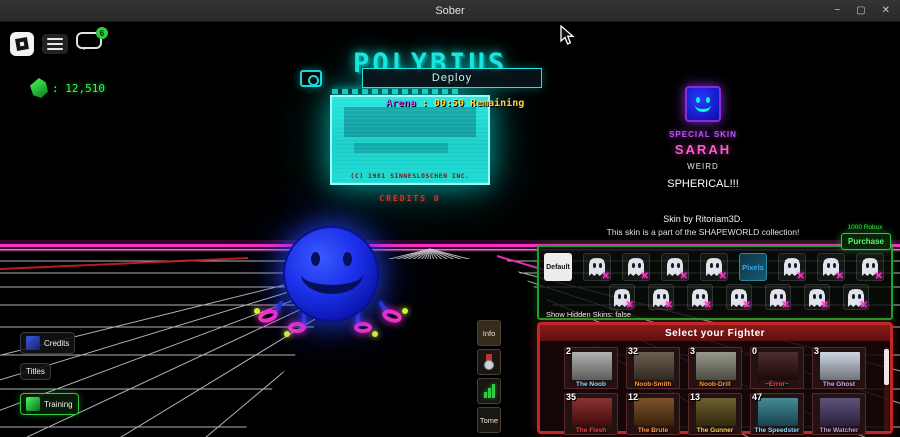 The width and height of the screenshot is (900, 437). What do you see at coordinates (860, 11) in the screenshot?
I see `maximize-button: ▢` at bounding box center [860, 11].